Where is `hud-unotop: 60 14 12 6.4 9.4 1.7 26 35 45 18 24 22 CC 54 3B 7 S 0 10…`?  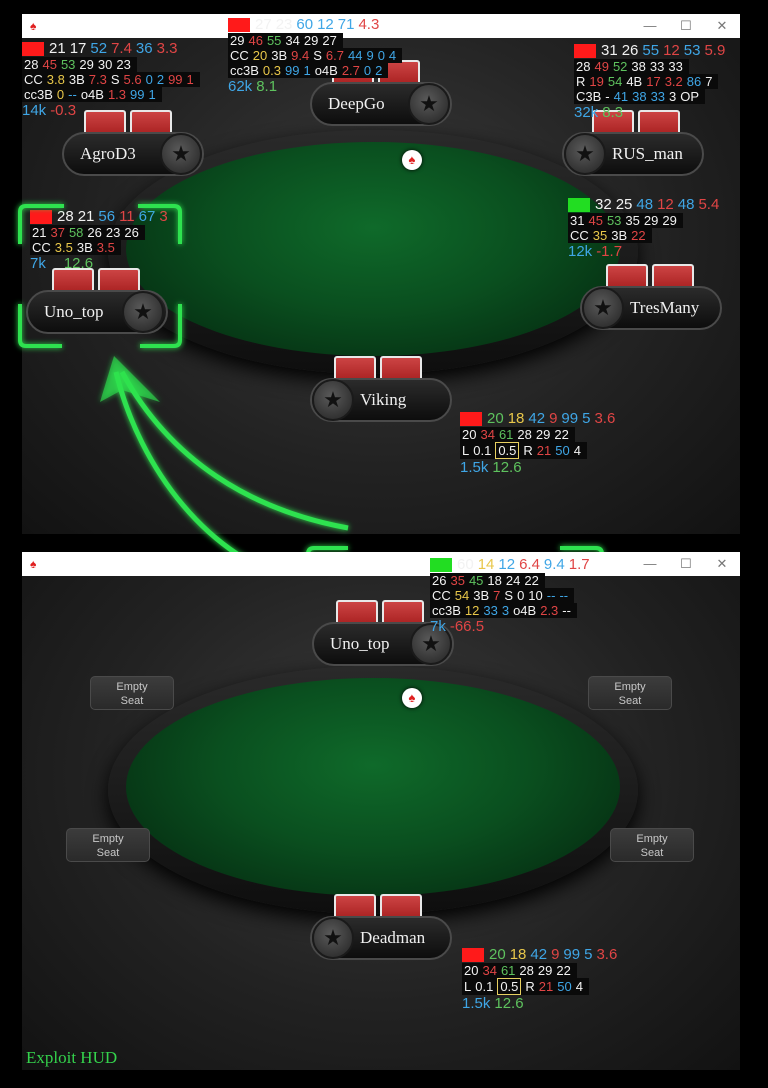
hud-unotop: 60 14 12 6.4 9.4 1.7 26 35 45 18 24 22 CC 54 3B 7 S 0 10… is located at coordinates (512, 595).